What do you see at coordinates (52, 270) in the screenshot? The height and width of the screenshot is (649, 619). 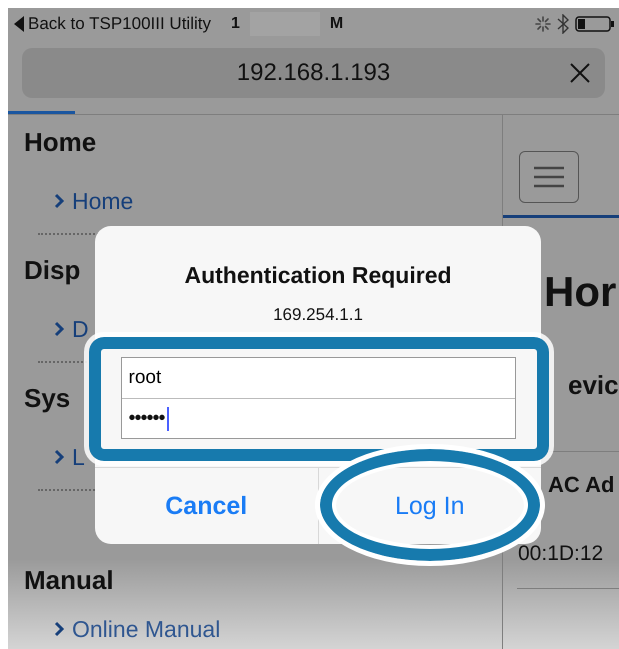 I see `section-heading: Disp` at bounding box center [52, 270].